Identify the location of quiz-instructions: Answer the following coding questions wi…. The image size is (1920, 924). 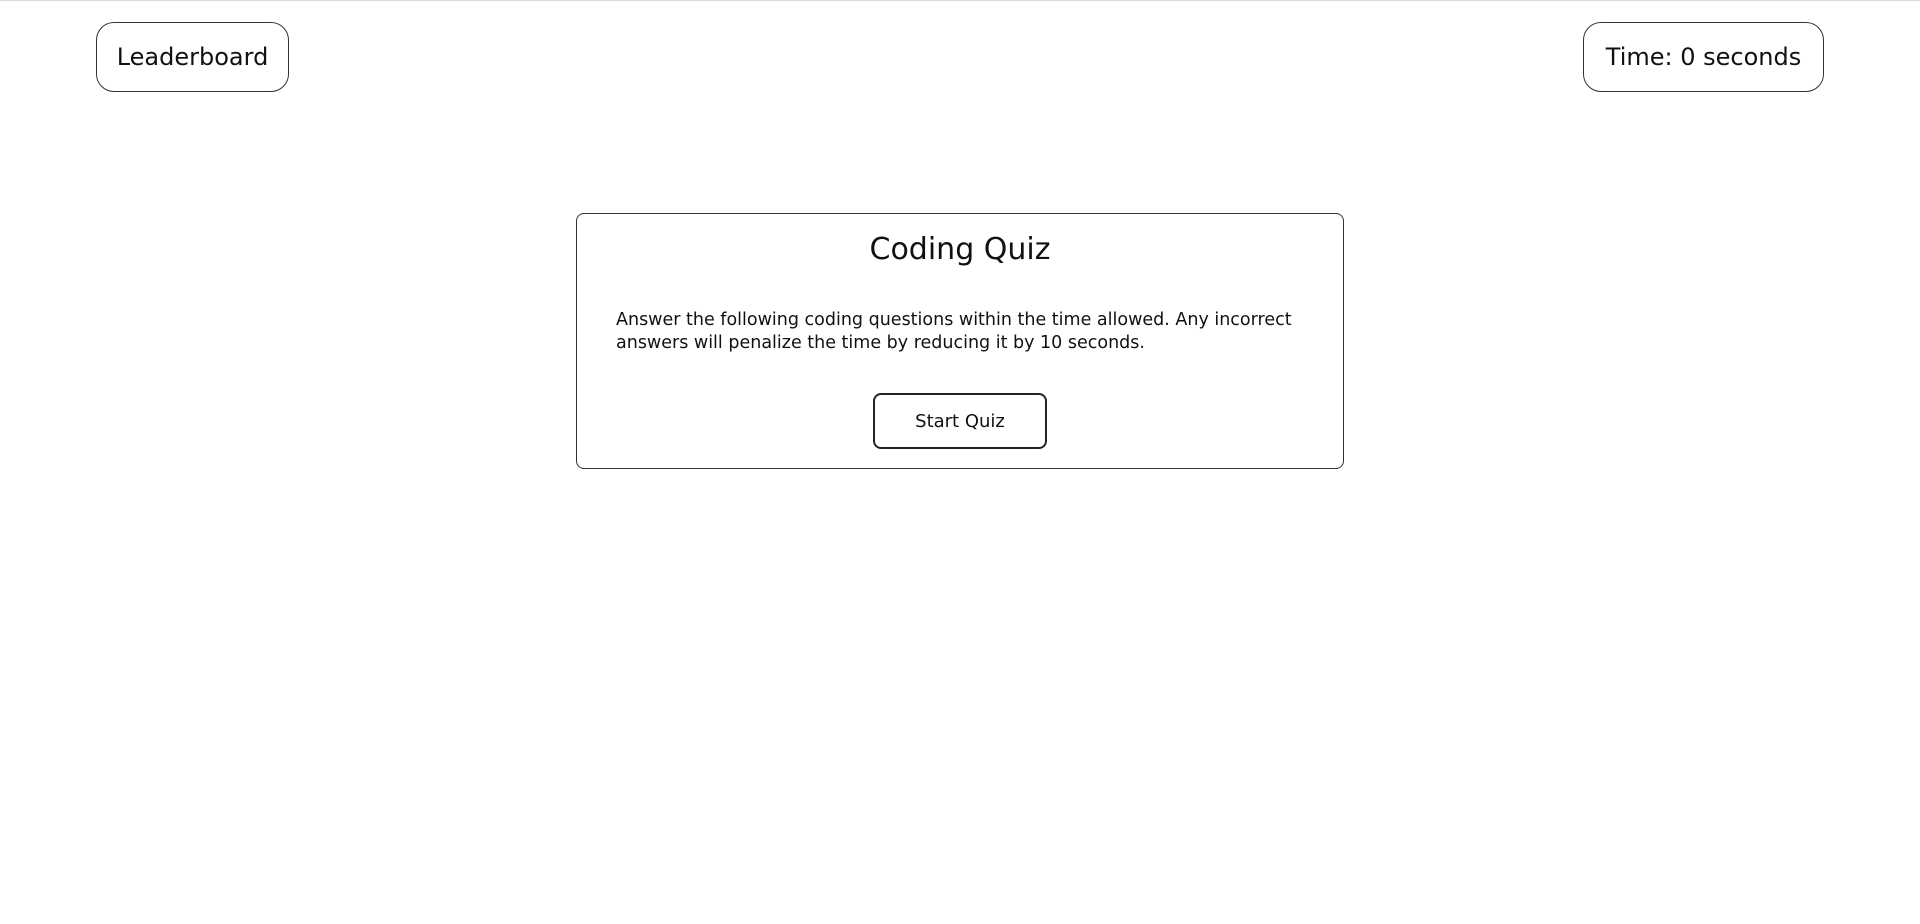
(954, 331).